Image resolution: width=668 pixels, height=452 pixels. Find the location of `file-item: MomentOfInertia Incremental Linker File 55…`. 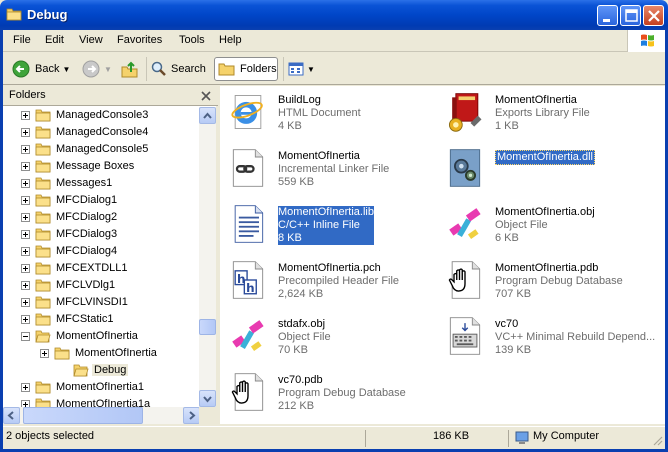

file-item: MomentOfInertia Incremental Linker File 55… is located at coordinates (327, 170).